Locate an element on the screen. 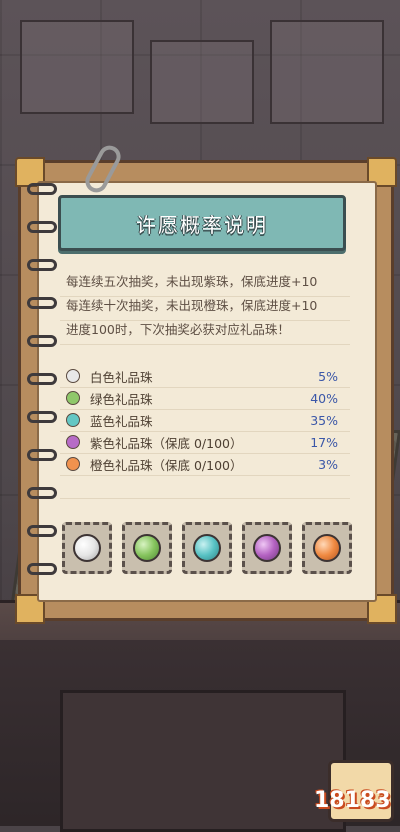 This screenshot has width=400, height=832. watermark-logo: 18183 is located at coordinates (350, 791).